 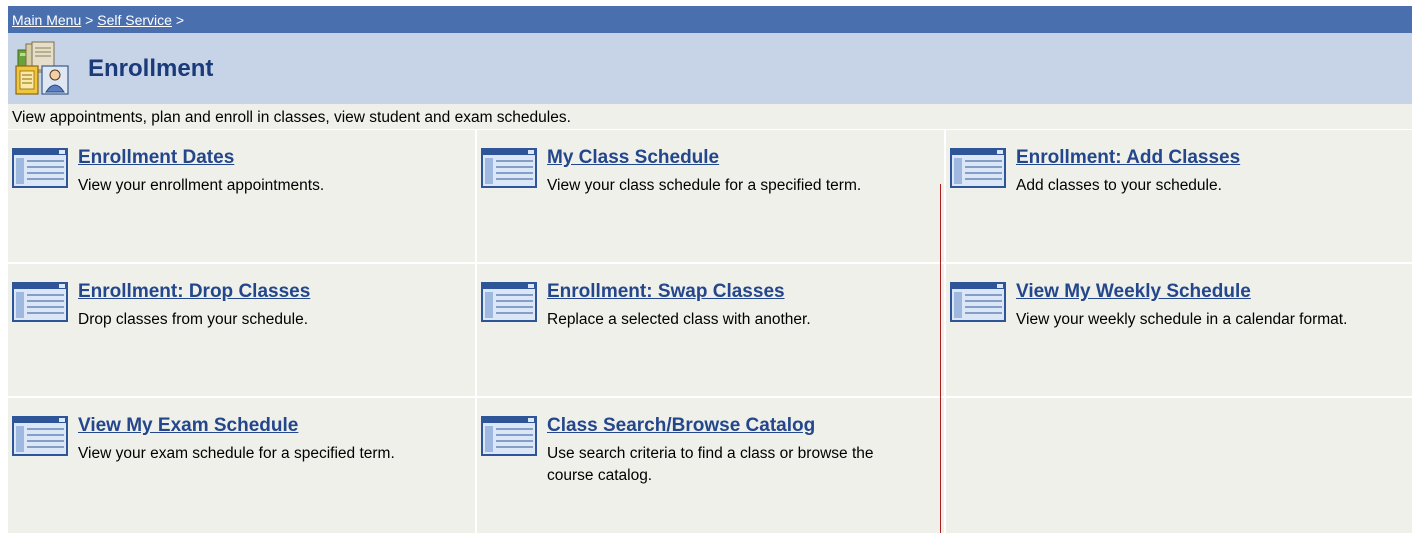 I want to click on link-enrollment-drop-classes: Enrollment: Drop Classes, so click(x=194, y=292).